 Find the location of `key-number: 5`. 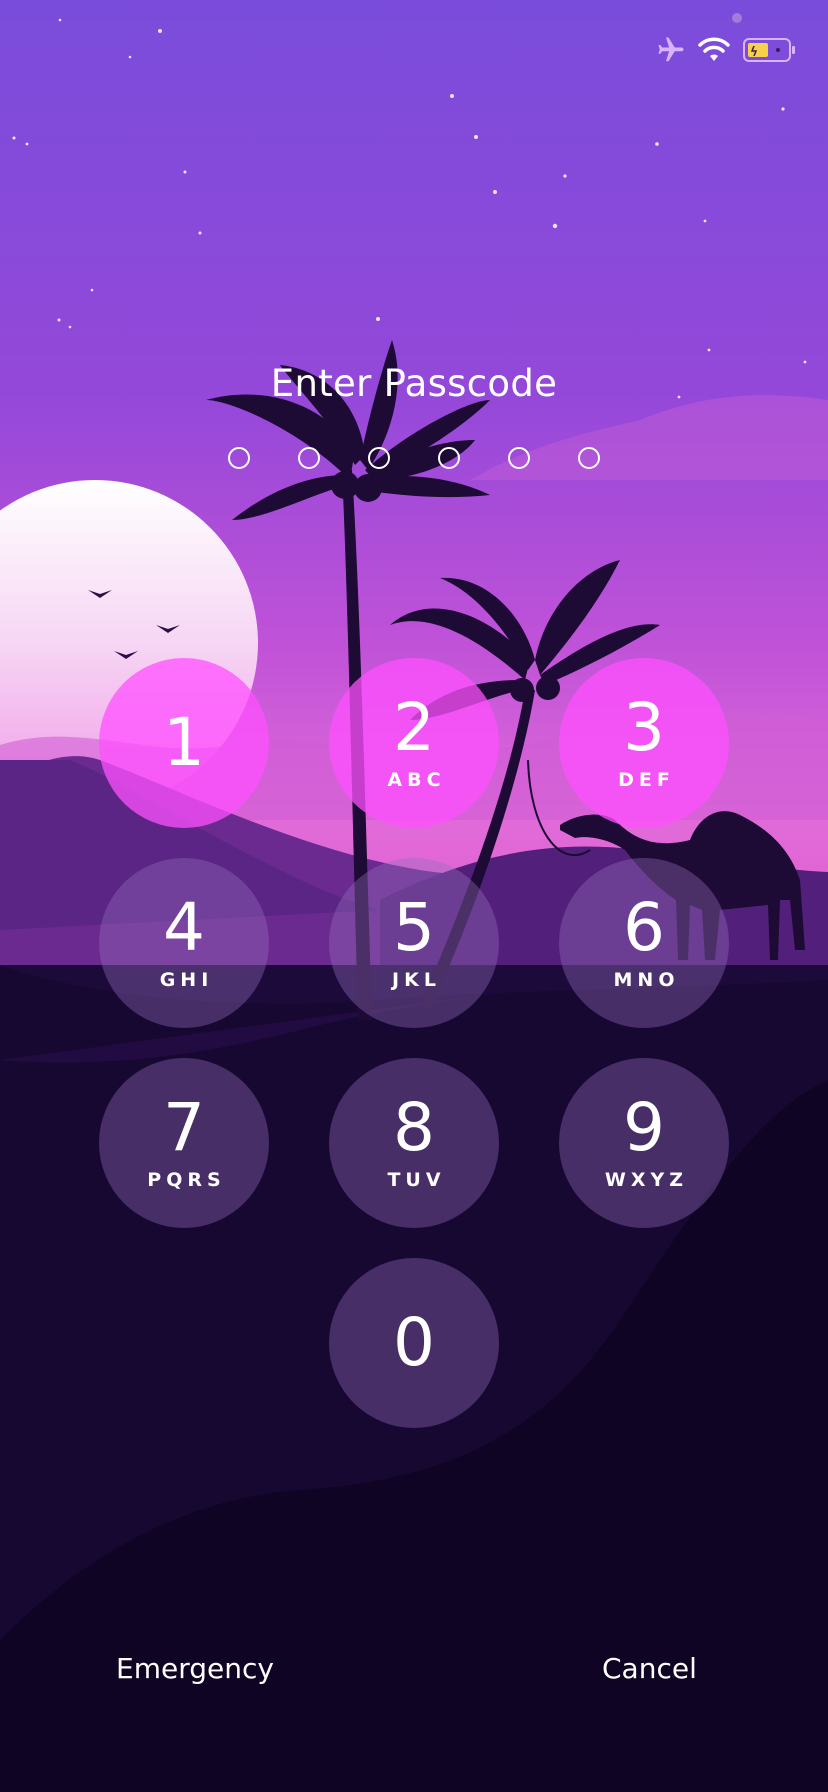

key-number: 5 is located at coordinates (414, 927).